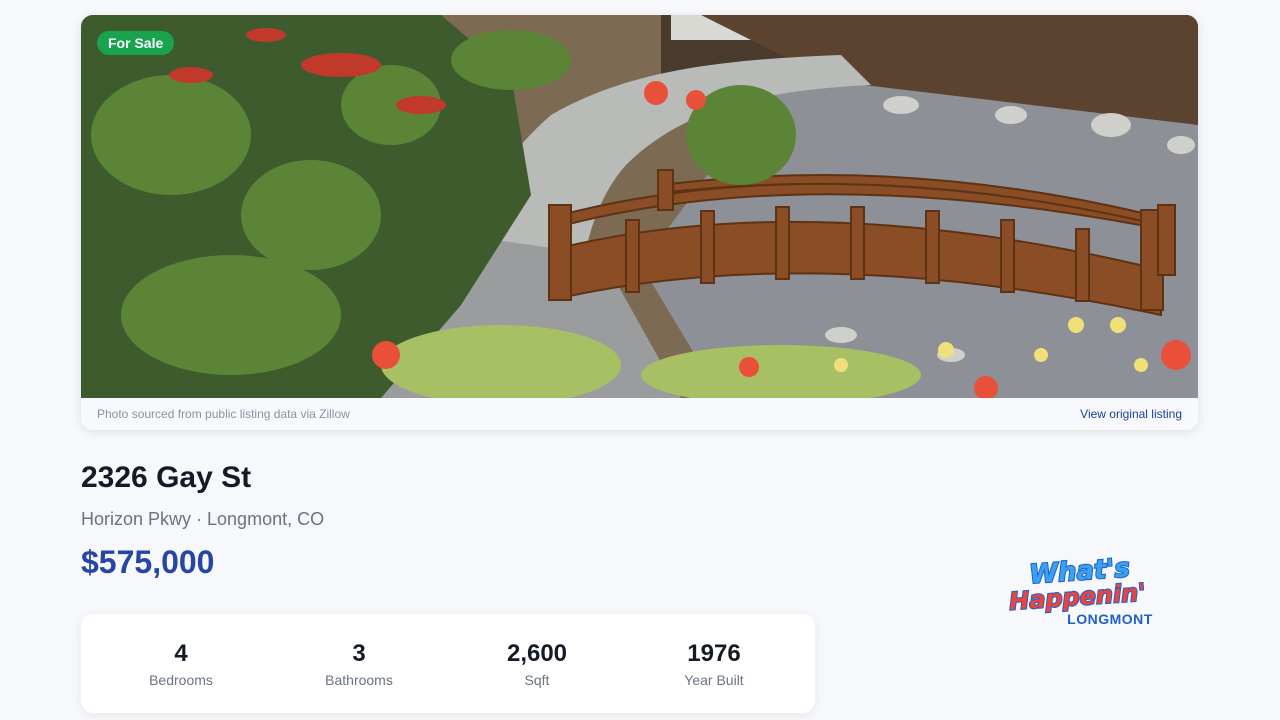 The height and width of the screenshot is (720, 1280). What do you see at coordinates (359, 680) in the screenshot?
I see `stat-label: Bathrooms` at bounding box center [359, 680].